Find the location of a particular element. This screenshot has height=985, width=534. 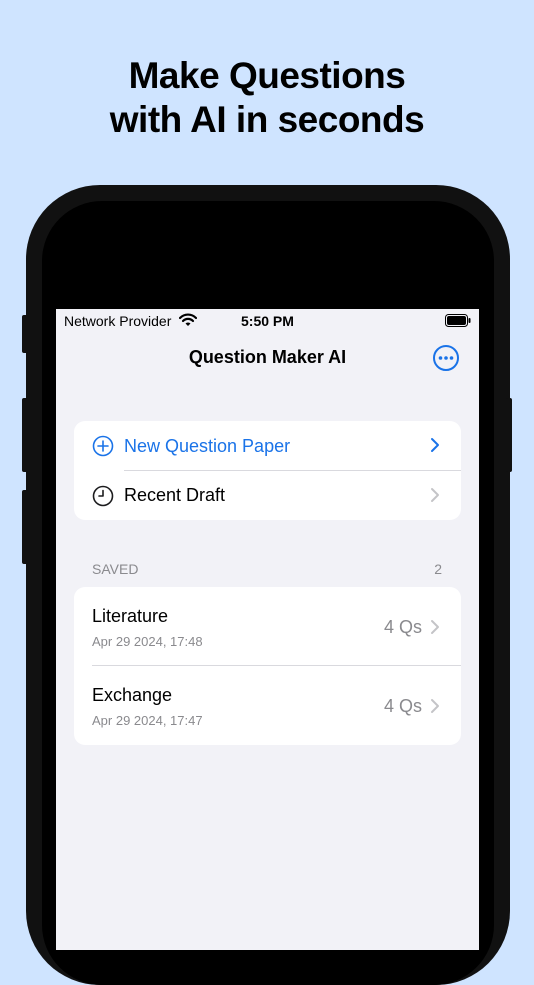

wifi-icon is located at coordinates (188, 321).